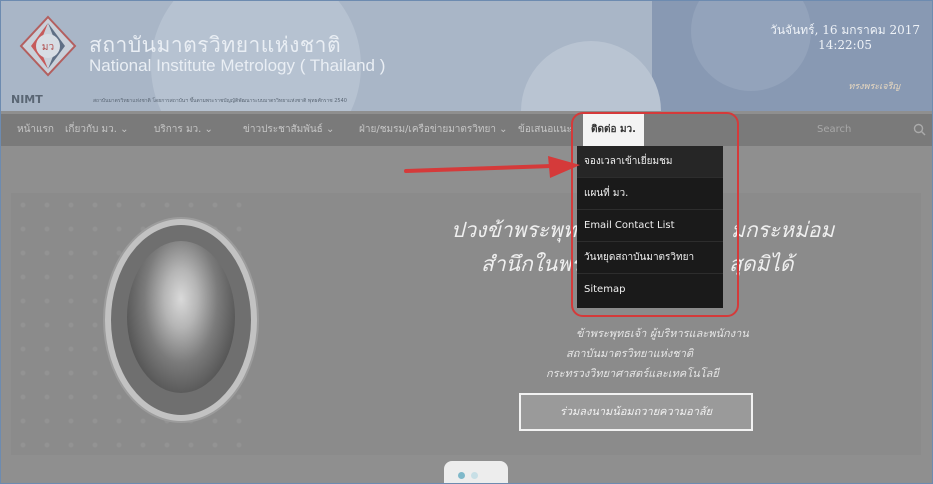  What do you see at coordinates (183, 130) in the screenshot?
I see `nav-item-services: บริการ มว. ⌄` at bounding box center [183, 130].